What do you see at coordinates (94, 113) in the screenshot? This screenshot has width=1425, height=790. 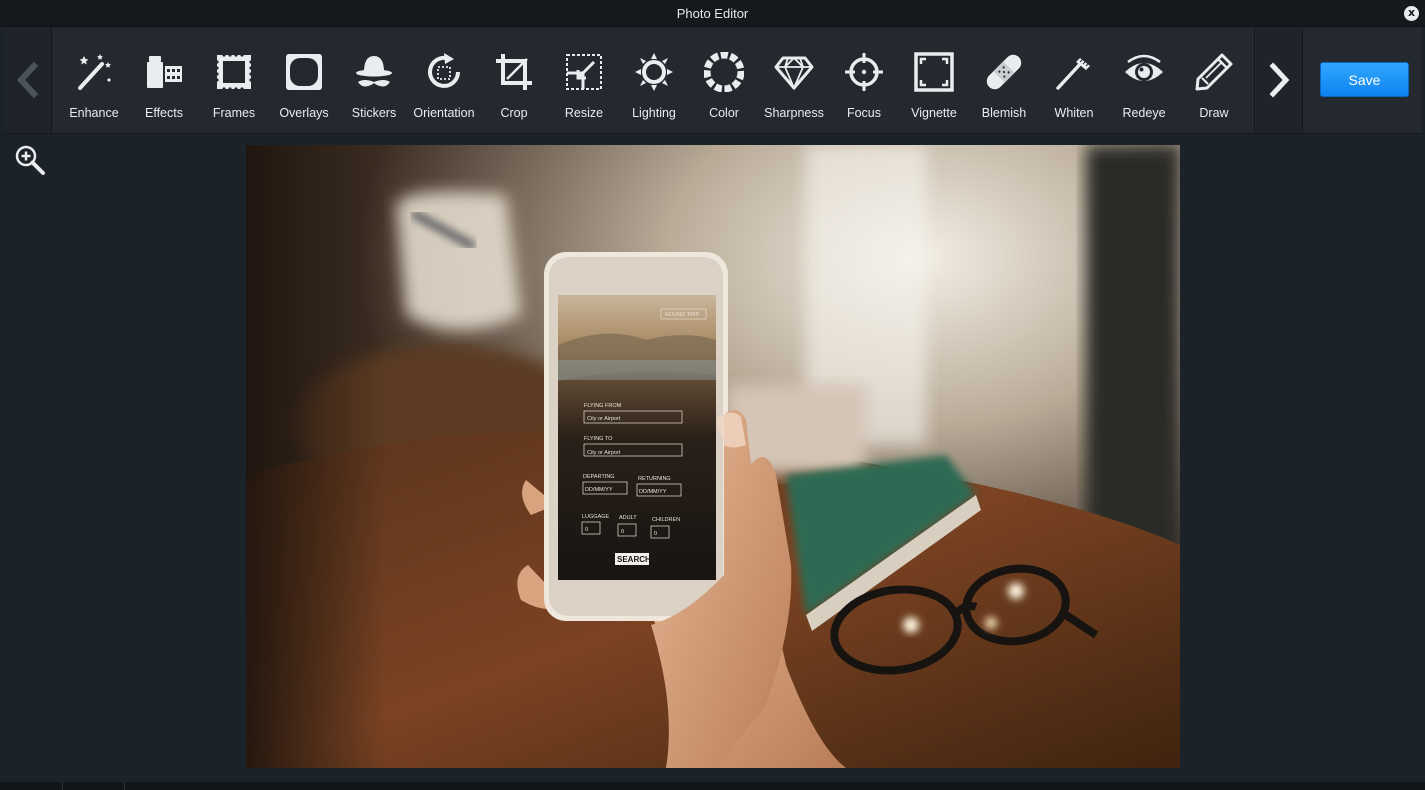 I see `tool-label: Enhance` at bounding box center [94, 113].